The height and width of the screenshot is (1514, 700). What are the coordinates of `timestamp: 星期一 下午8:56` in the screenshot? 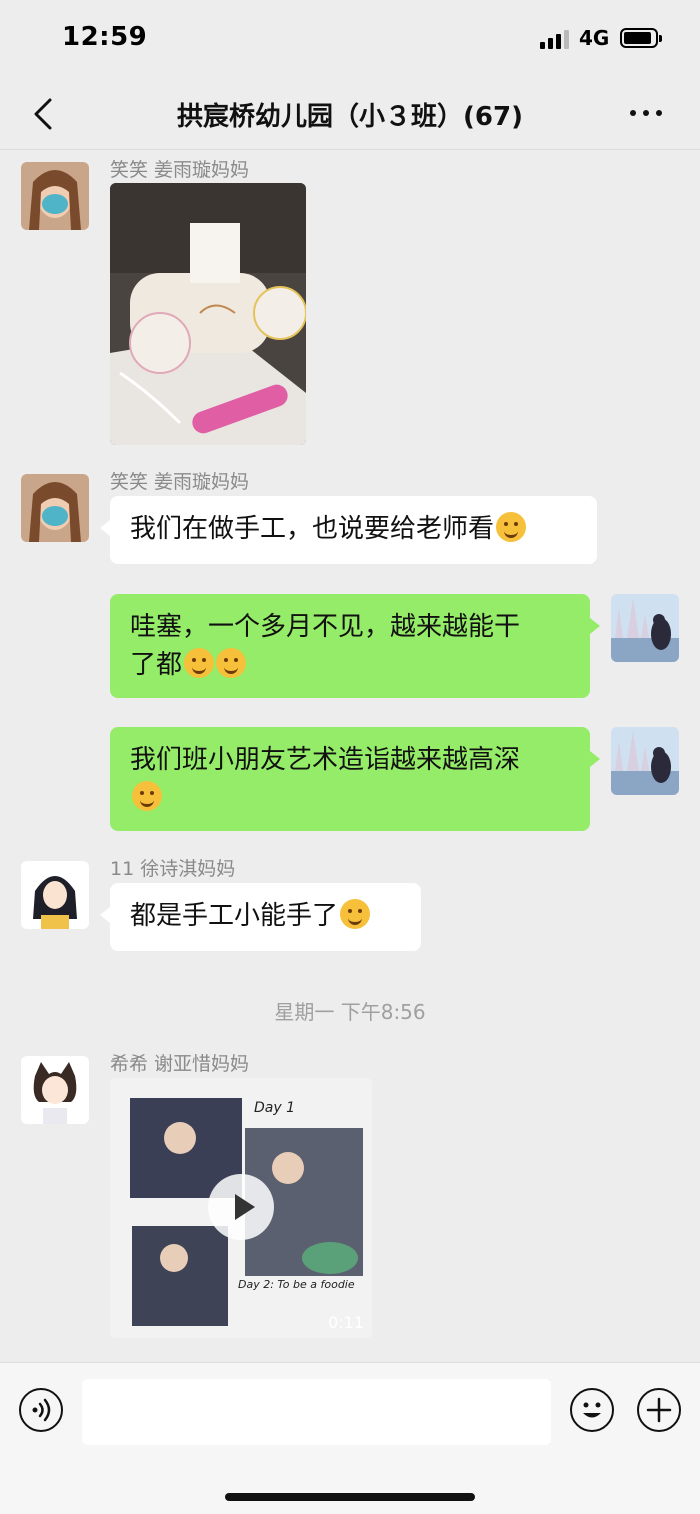 It's located at (350, 1012).